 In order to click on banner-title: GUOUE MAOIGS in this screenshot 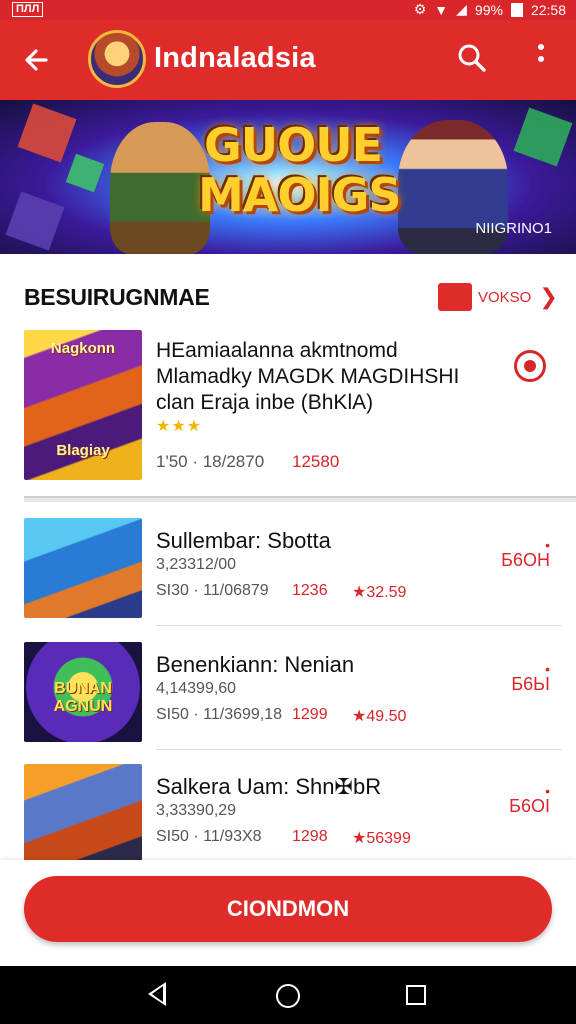, I will do `click(299, 170)`.